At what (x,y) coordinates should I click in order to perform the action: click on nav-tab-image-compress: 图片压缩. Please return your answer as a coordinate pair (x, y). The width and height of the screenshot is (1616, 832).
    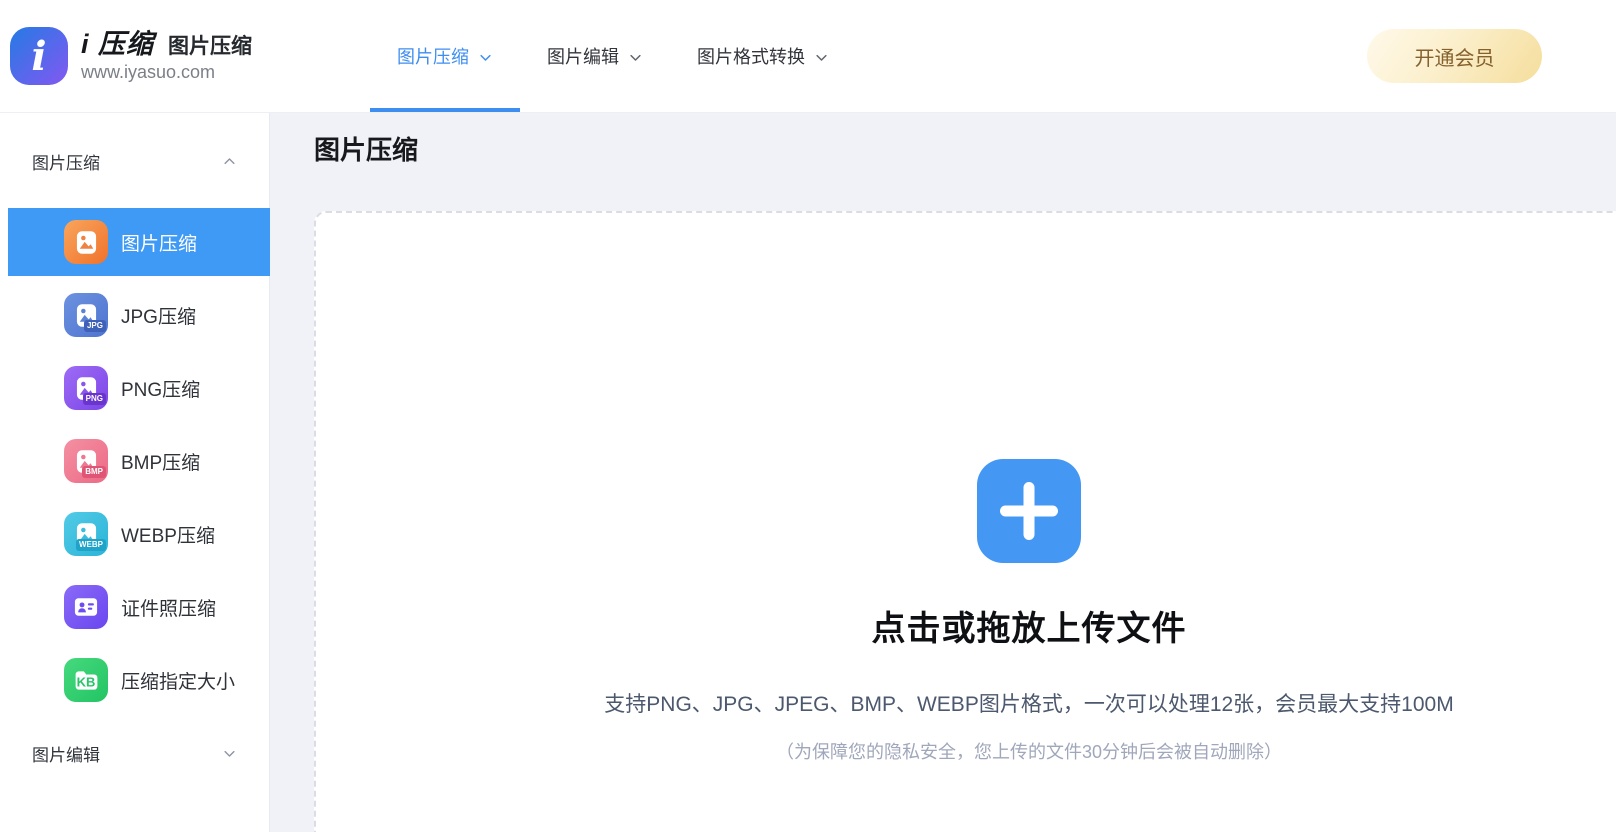
    Looking at the image, I should click on (445, 56).